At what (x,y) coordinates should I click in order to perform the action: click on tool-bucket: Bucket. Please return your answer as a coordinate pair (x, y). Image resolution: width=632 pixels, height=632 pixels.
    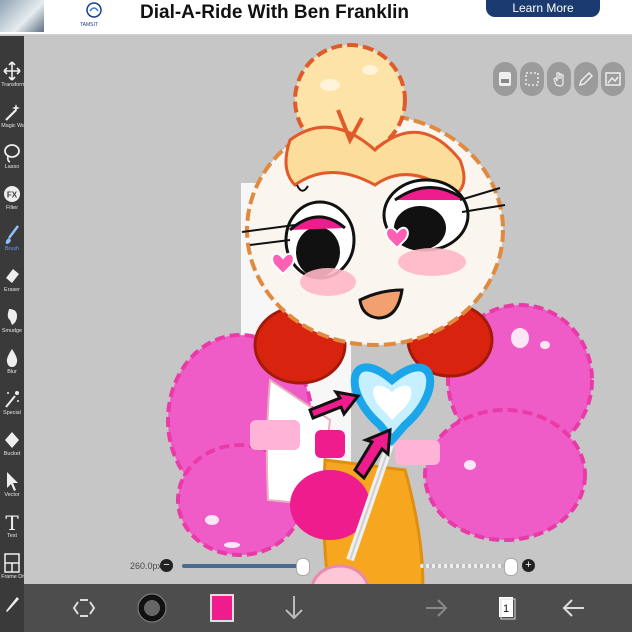
    Looking at the image, I should click on (12, 447).